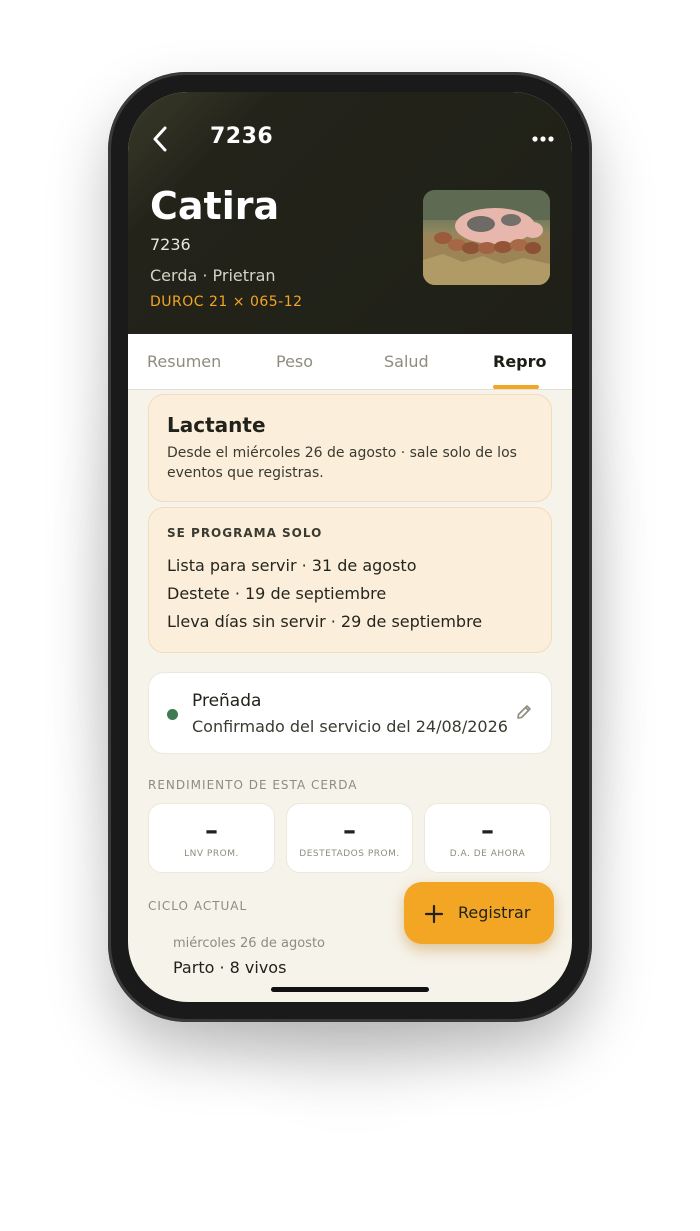  Describe the element at coordinates (211, 854) in the screenshot. I see `stat-label: LNV PROM.` at that location.